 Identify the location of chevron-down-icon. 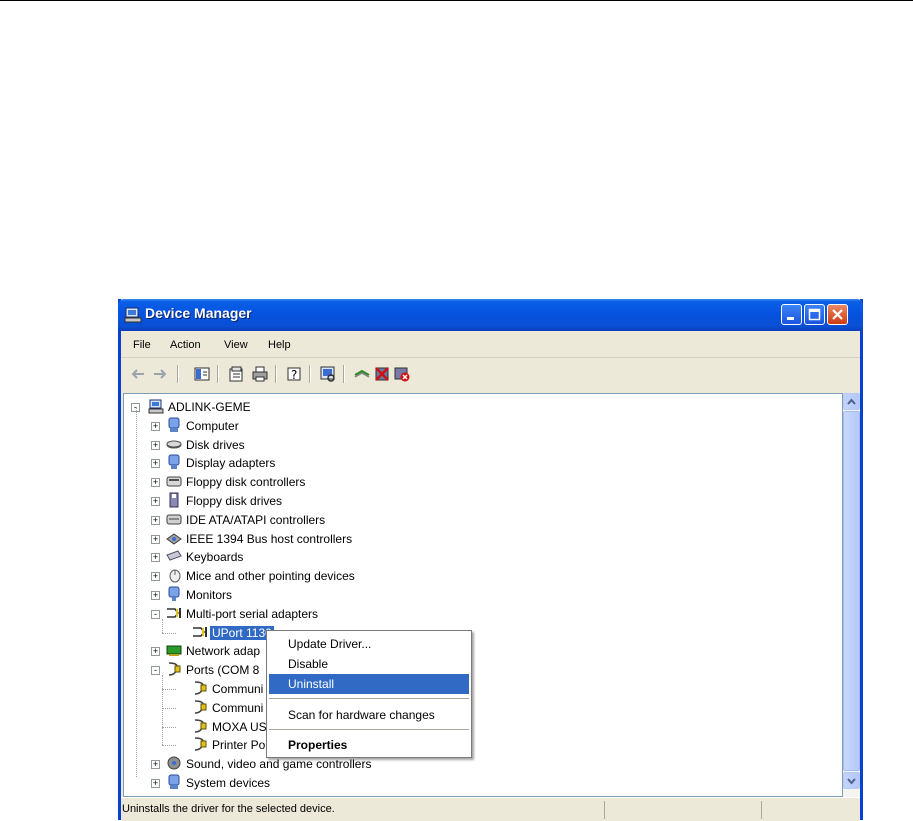
(851, 781).